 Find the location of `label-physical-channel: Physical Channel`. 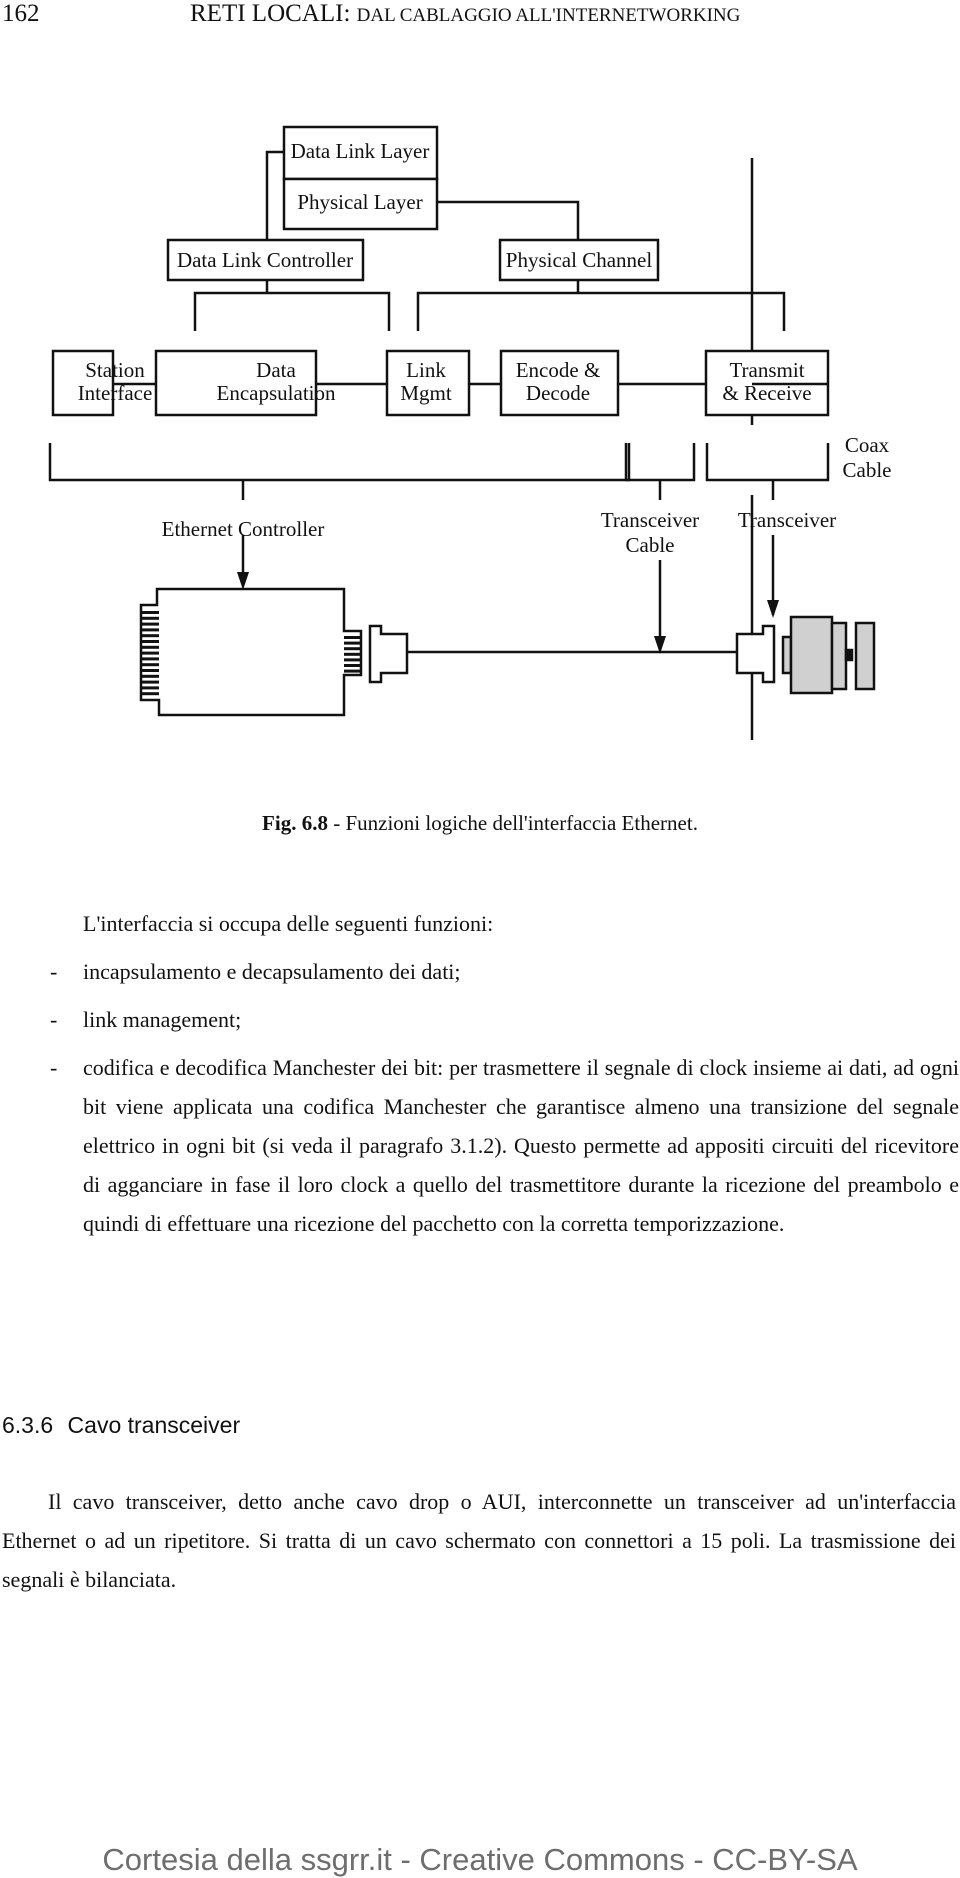

label-physical-channel: Physical Channel is located at coordinates (579, 260).